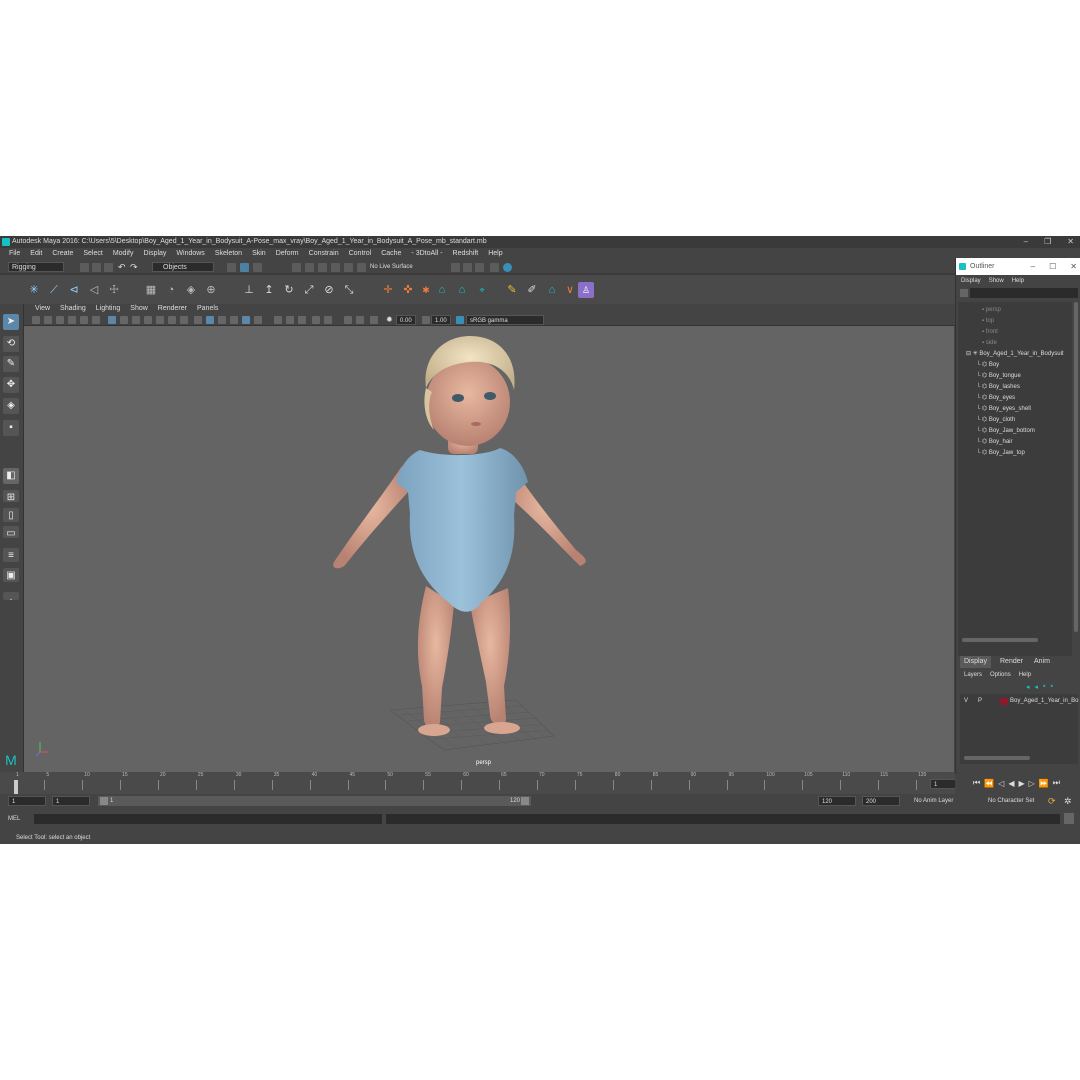  I want to click on outliner-item-boy-cloth: └ ⌬ Boy_cloth, so click(995, 420).